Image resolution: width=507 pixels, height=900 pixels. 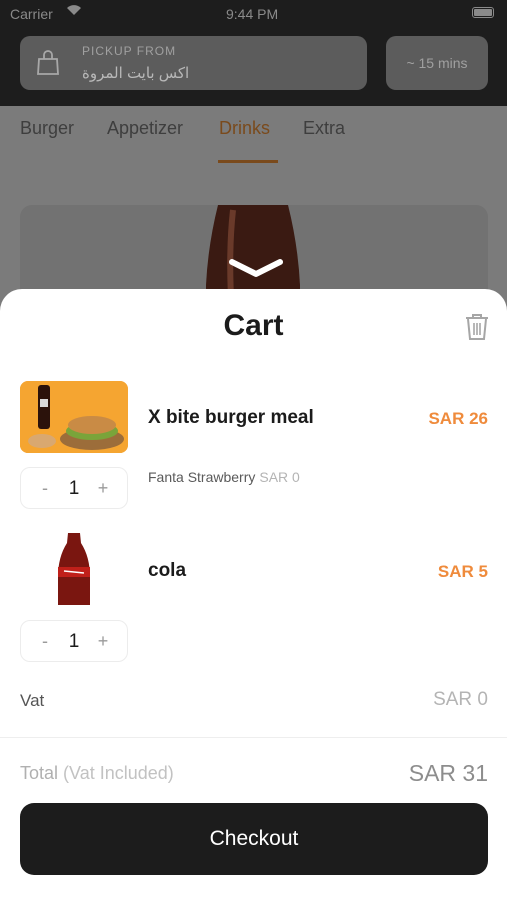 What do you see at coordinates (324, 128) in the screenshot?
I see `tab-extra: Extra` at bounding box center [324, 128].